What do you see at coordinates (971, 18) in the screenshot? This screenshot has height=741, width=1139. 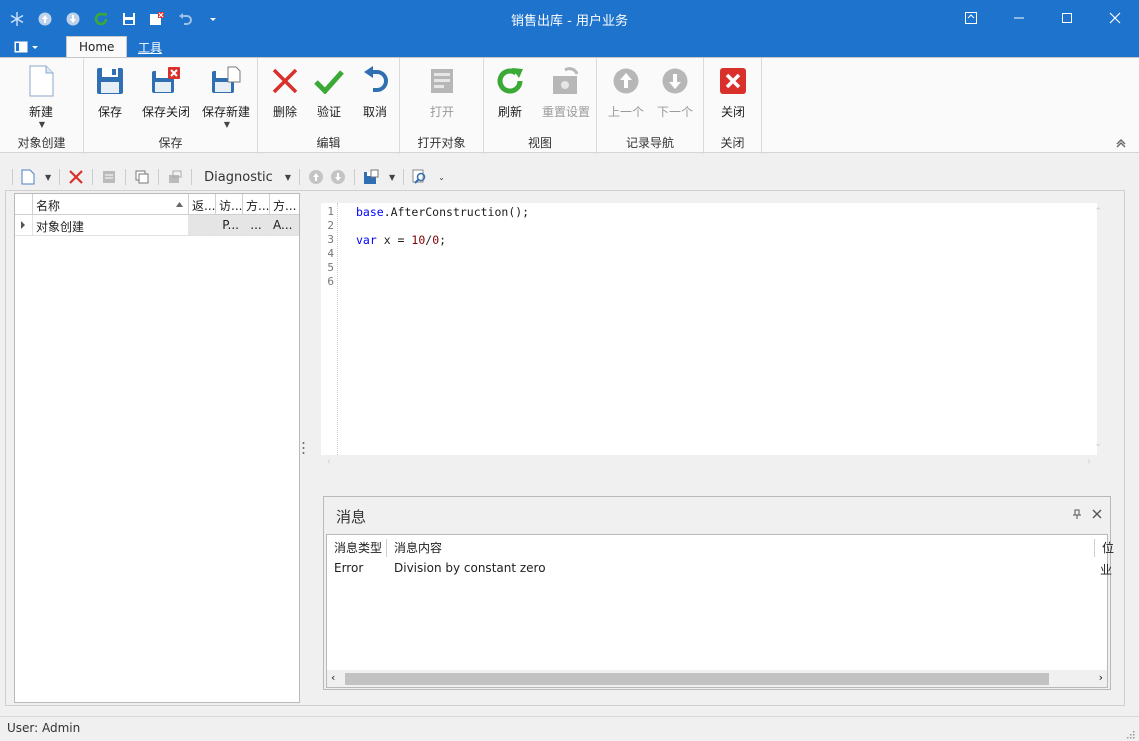 I see `restore-layout-icon` at bounding box center [971, 18].